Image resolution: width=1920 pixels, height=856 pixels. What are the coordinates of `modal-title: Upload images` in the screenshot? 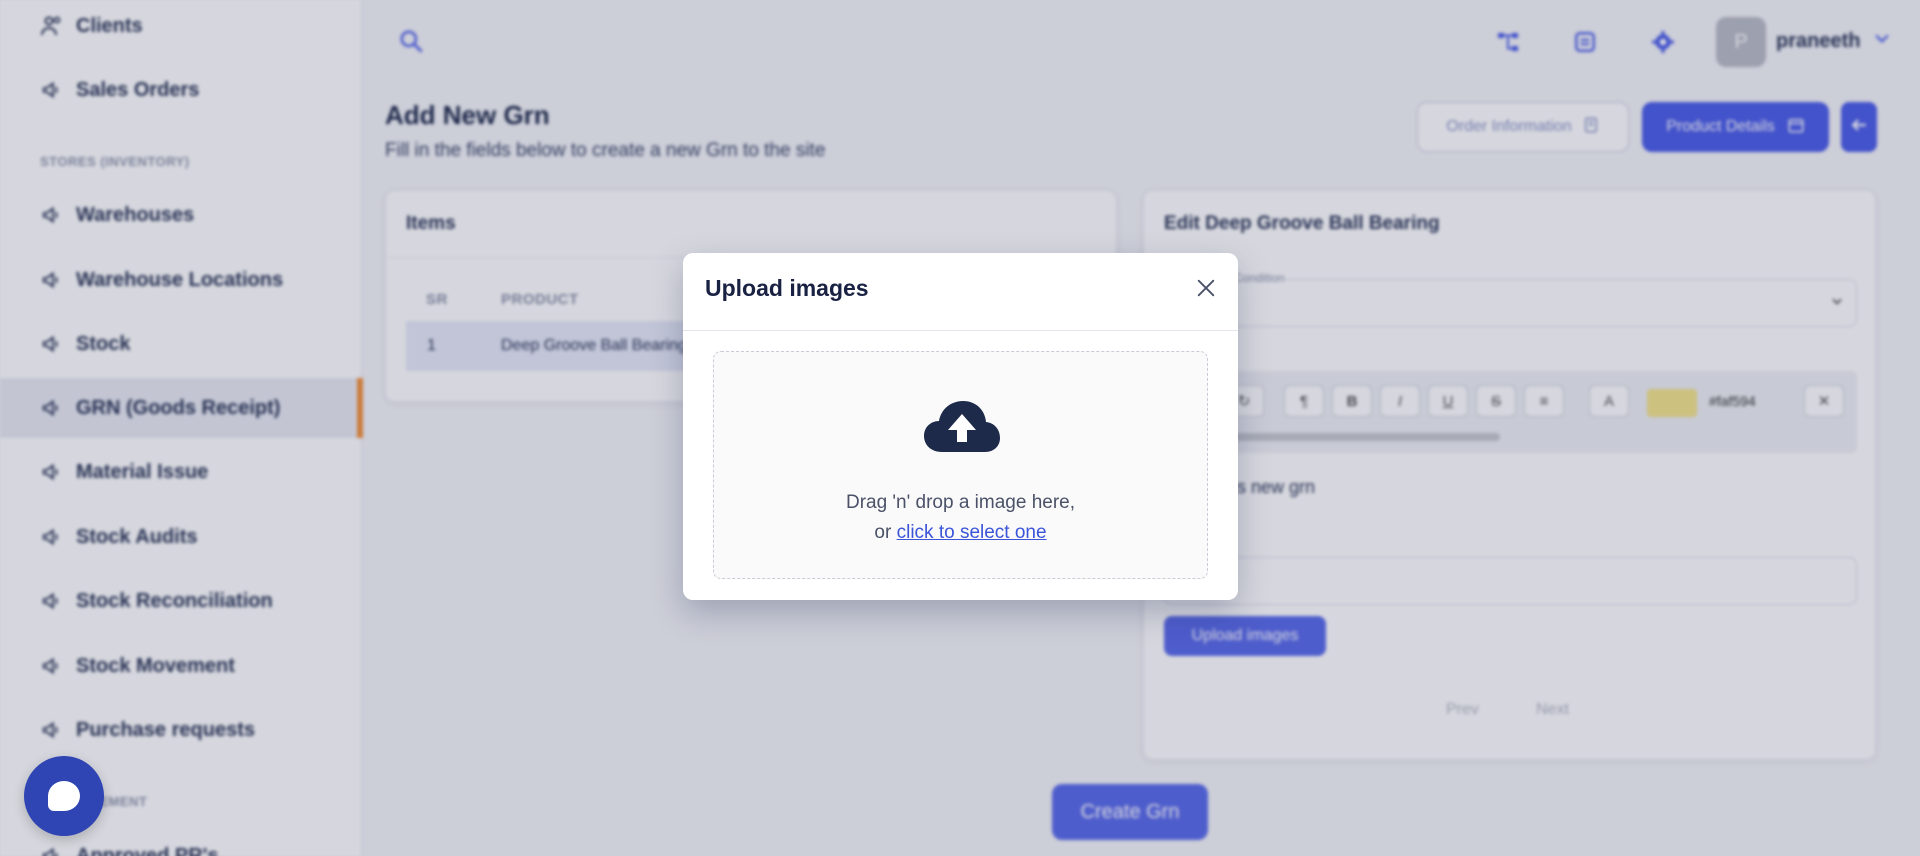 It's located at (787, 288).